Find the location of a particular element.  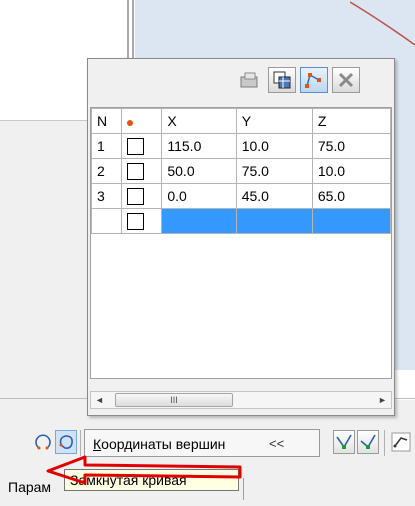

scroll-thumb: III is located at coordinates (174, 400).